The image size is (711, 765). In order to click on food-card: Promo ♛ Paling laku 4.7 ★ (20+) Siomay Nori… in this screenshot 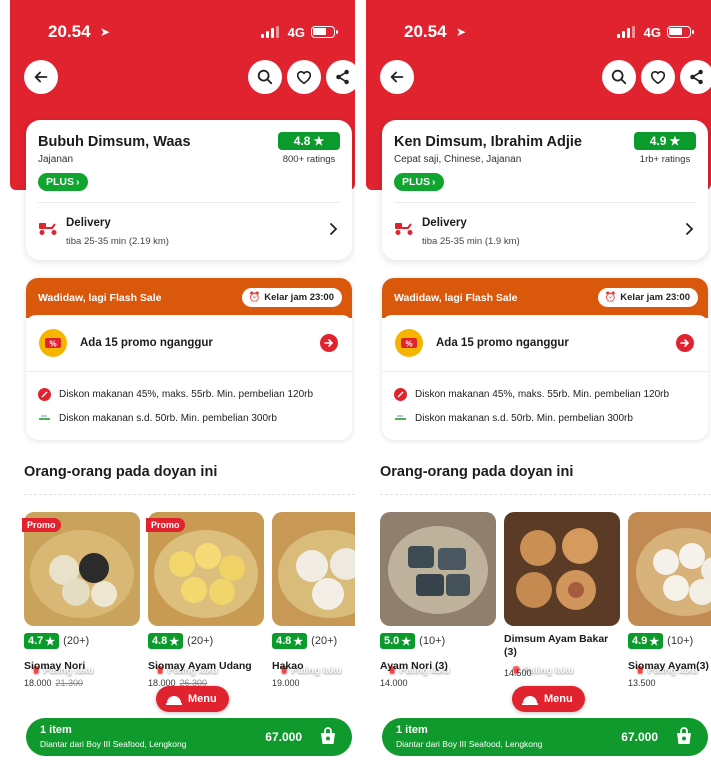, I will do `click(81, 600)`.